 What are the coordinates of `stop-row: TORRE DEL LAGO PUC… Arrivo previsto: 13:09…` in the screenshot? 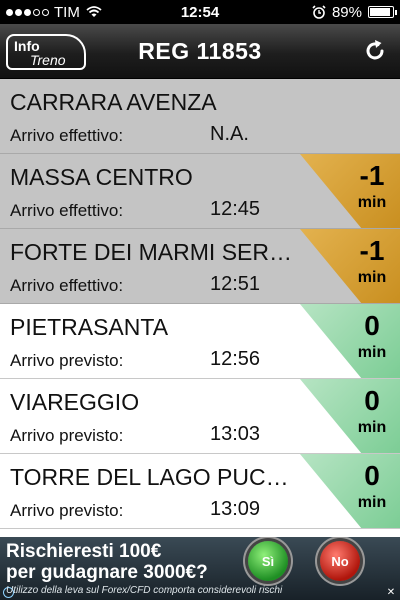 It's located at (200, 491).